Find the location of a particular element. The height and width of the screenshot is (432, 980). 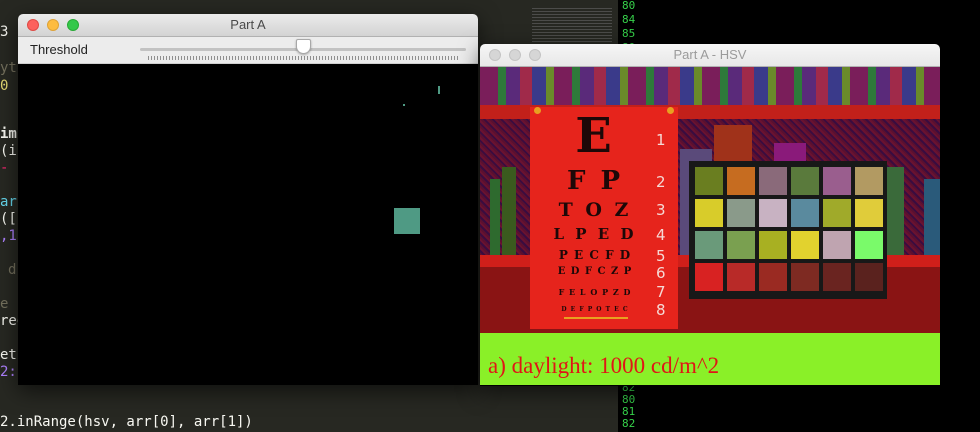

code-fragment: 2: is located at coordinates (8, 372).